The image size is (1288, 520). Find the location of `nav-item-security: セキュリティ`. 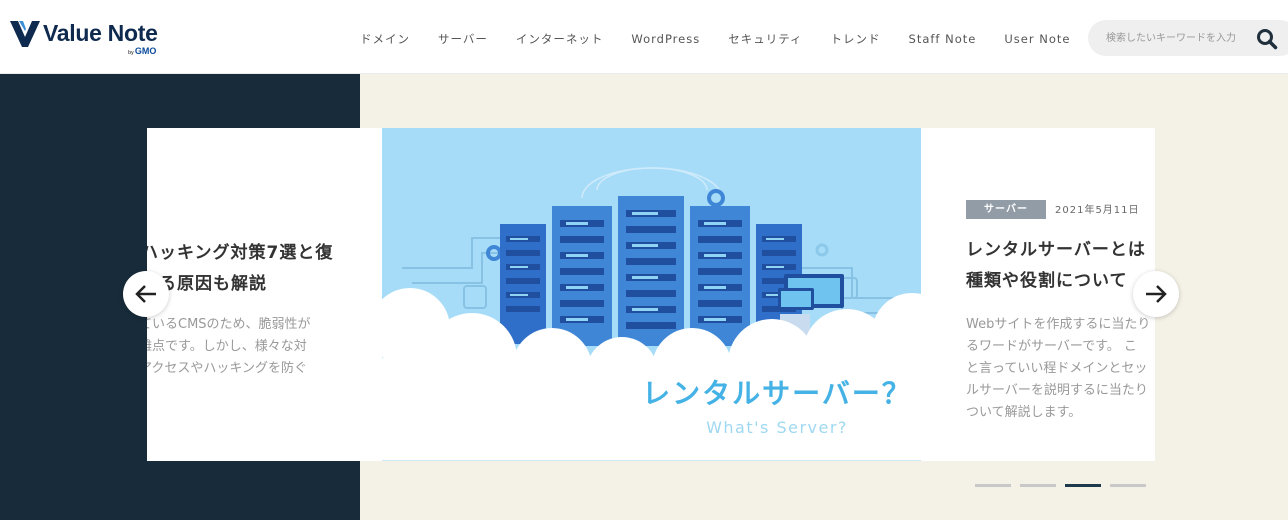

nav-item-security: セキュリティ is located at coordinates (765, 39).